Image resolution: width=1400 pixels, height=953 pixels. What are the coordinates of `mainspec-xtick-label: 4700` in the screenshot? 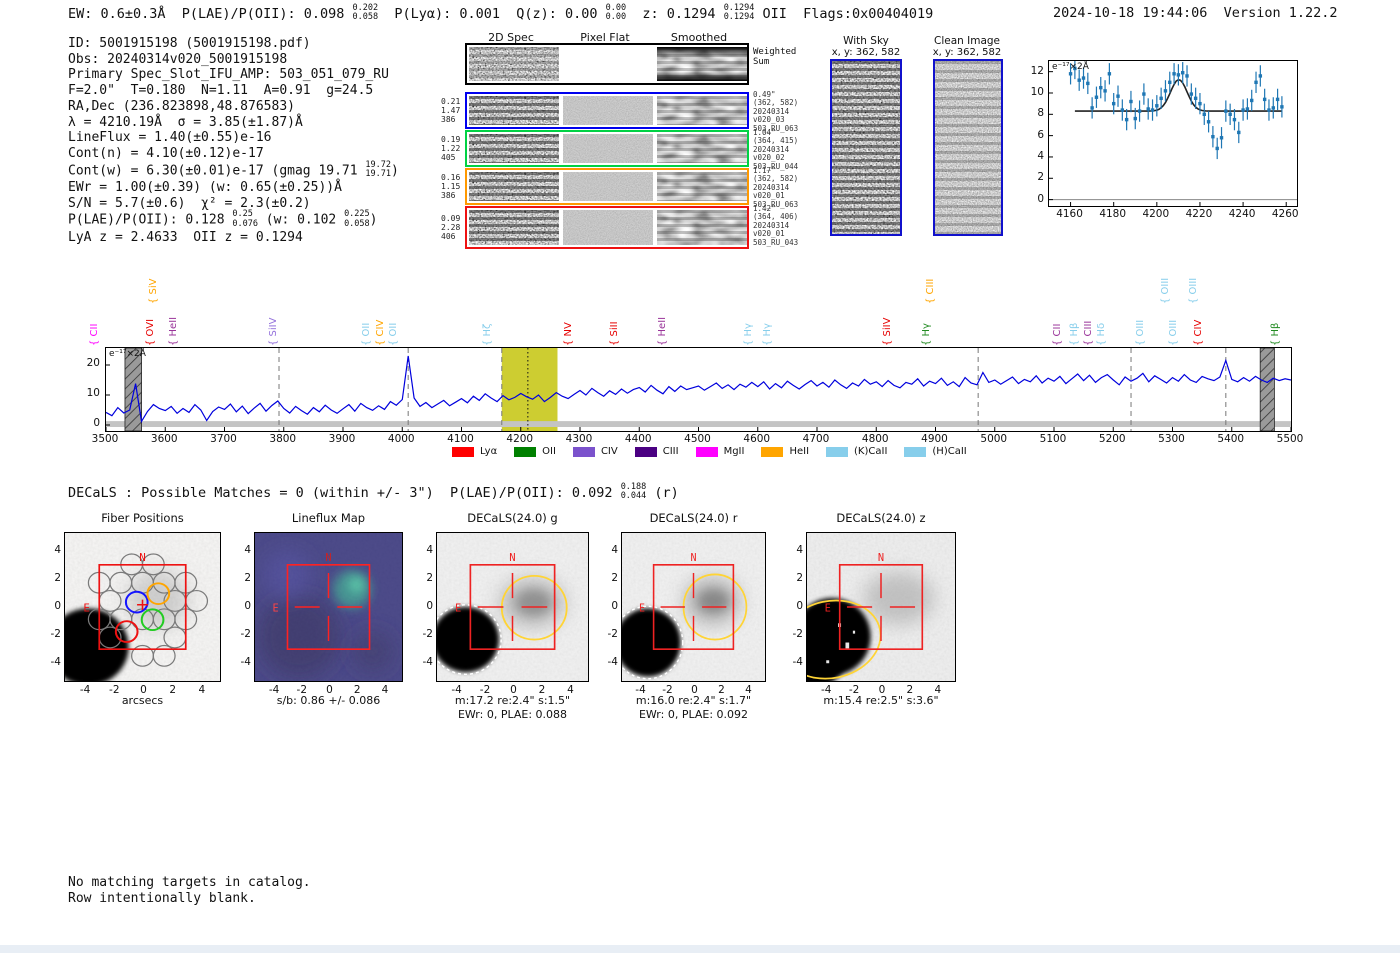 It's located at (816, 439).